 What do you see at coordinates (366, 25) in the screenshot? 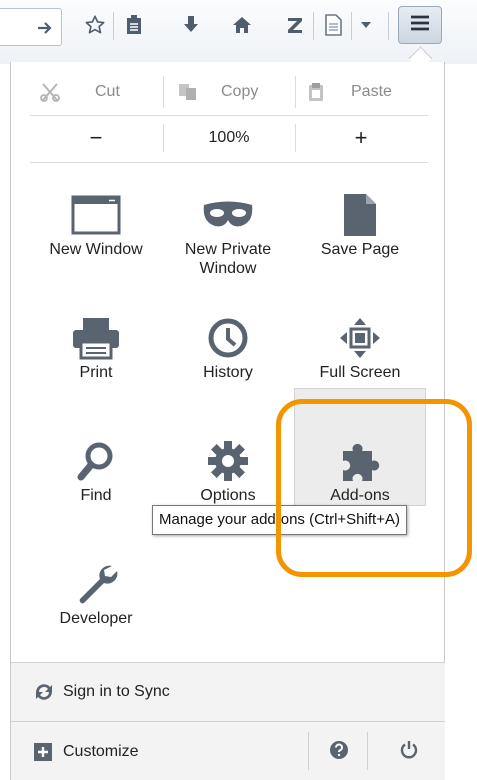
I see `dropdown-icon` at bounding box center [366, 25].